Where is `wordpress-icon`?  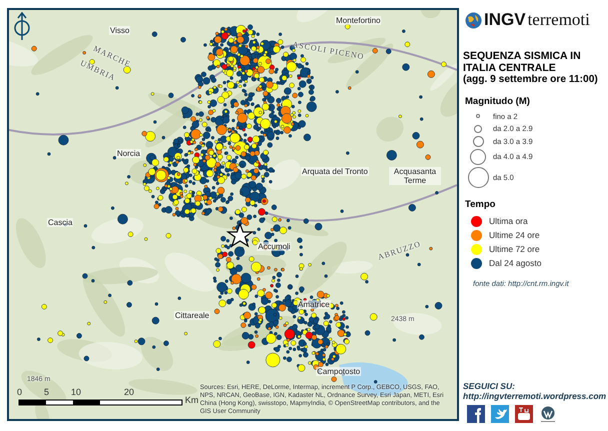
wordpress-icon is located at coordinates (548, 414).